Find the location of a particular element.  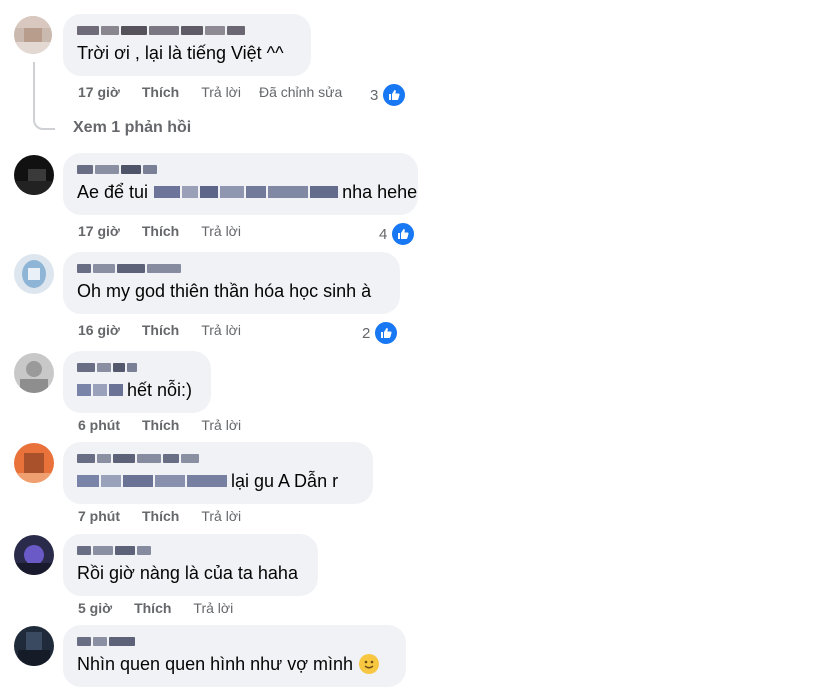

smile-emoji-icon is located at coordinates (369, 664).